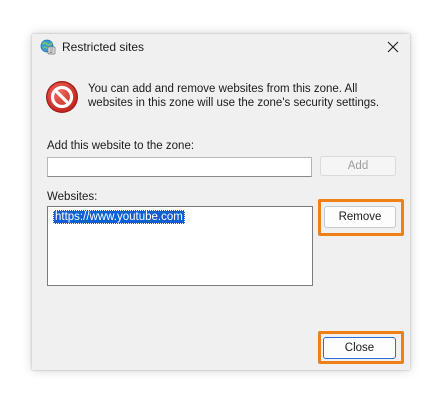  What do you see at coordinates (48, 47) in the screenshot?
I see `globe-shield-icon` at bounding box center [48, 47].